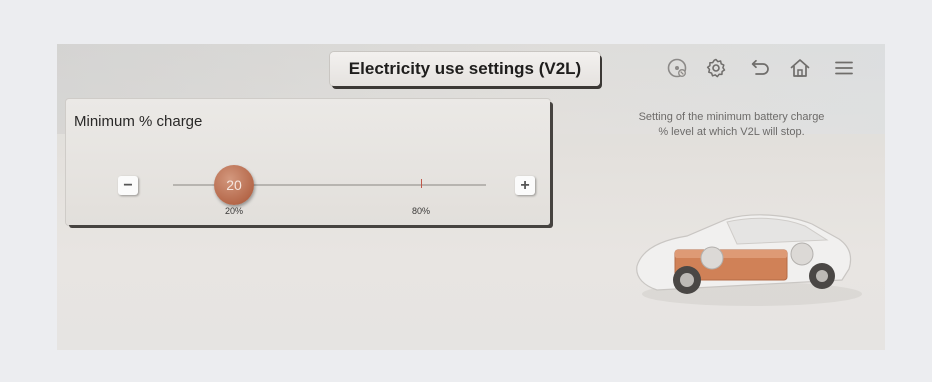 This screenshot has height=382, width=932. I want to click on page-title: Electricity use settings (V2L), so click(465, 69).